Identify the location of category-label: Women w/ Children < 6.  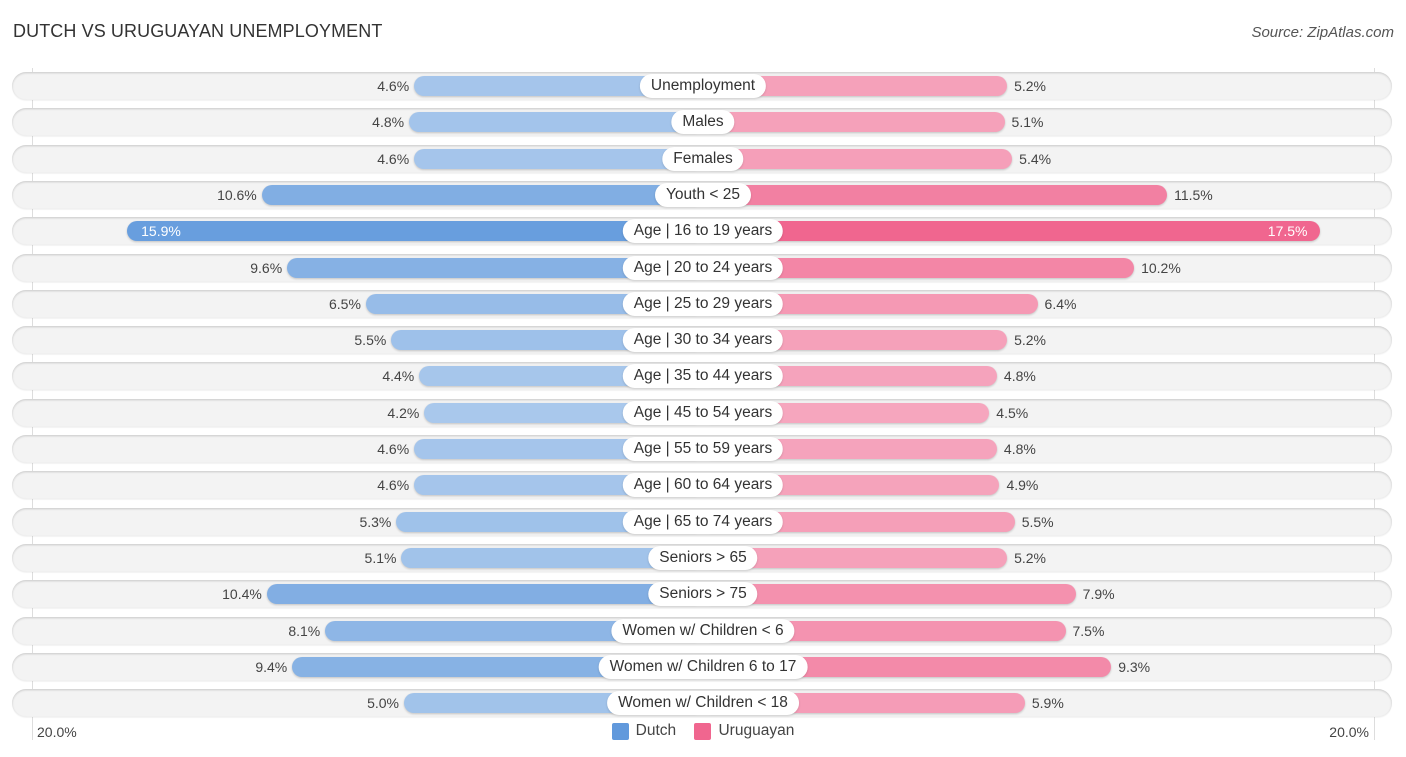
(703, 631).